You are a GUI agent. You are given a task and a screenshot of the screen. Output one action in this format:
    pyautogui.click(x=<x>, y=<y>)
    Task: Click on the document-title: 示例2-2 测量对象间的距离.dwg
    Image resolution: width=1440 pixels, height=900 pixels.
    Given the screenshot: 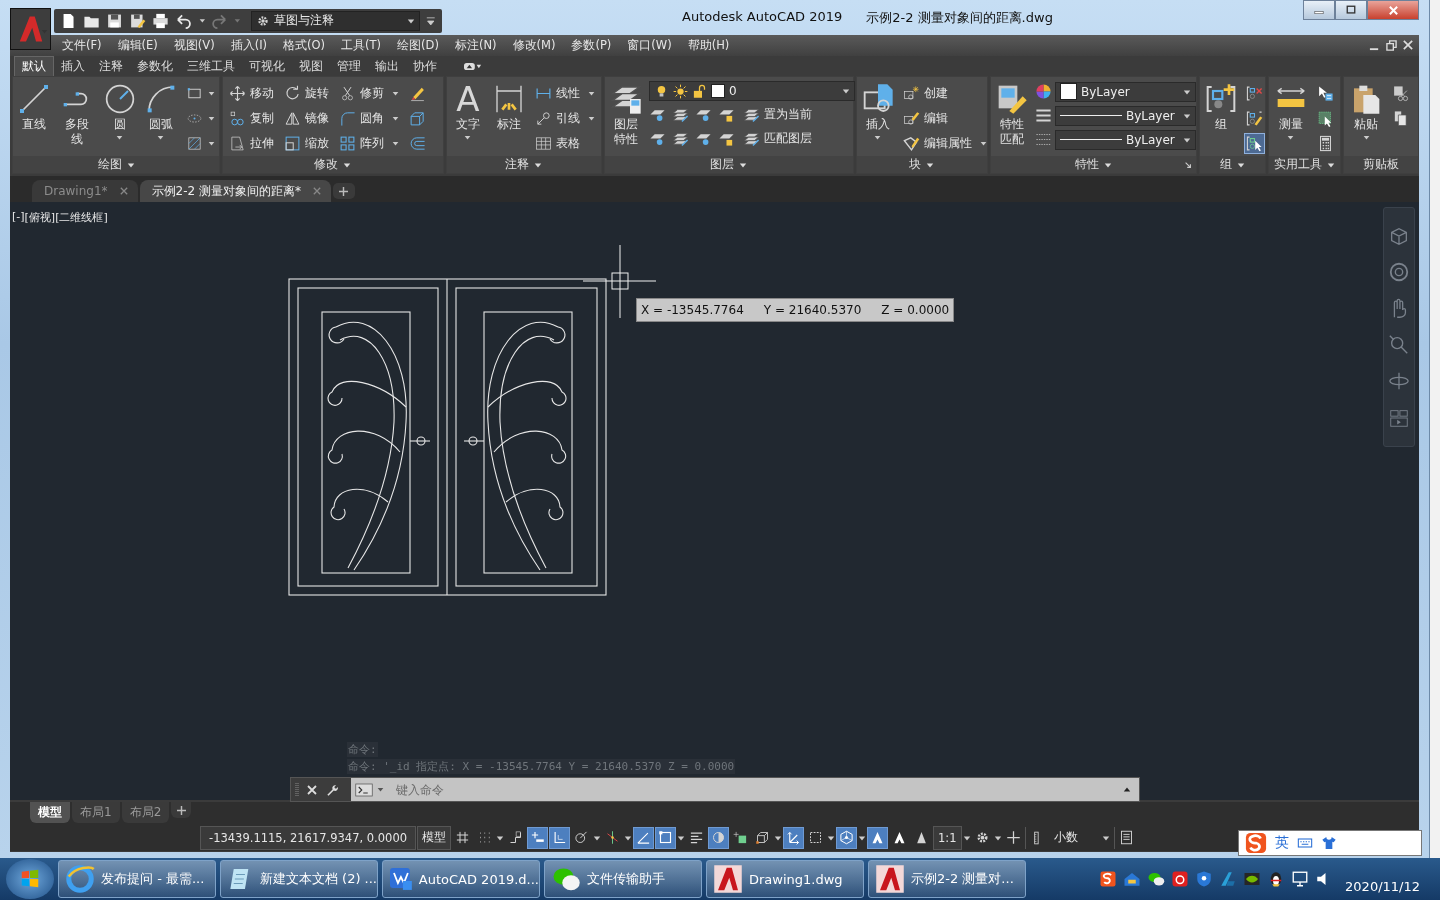 What is the action you would take?
    pyautogui.click(x=959, y=17)
    